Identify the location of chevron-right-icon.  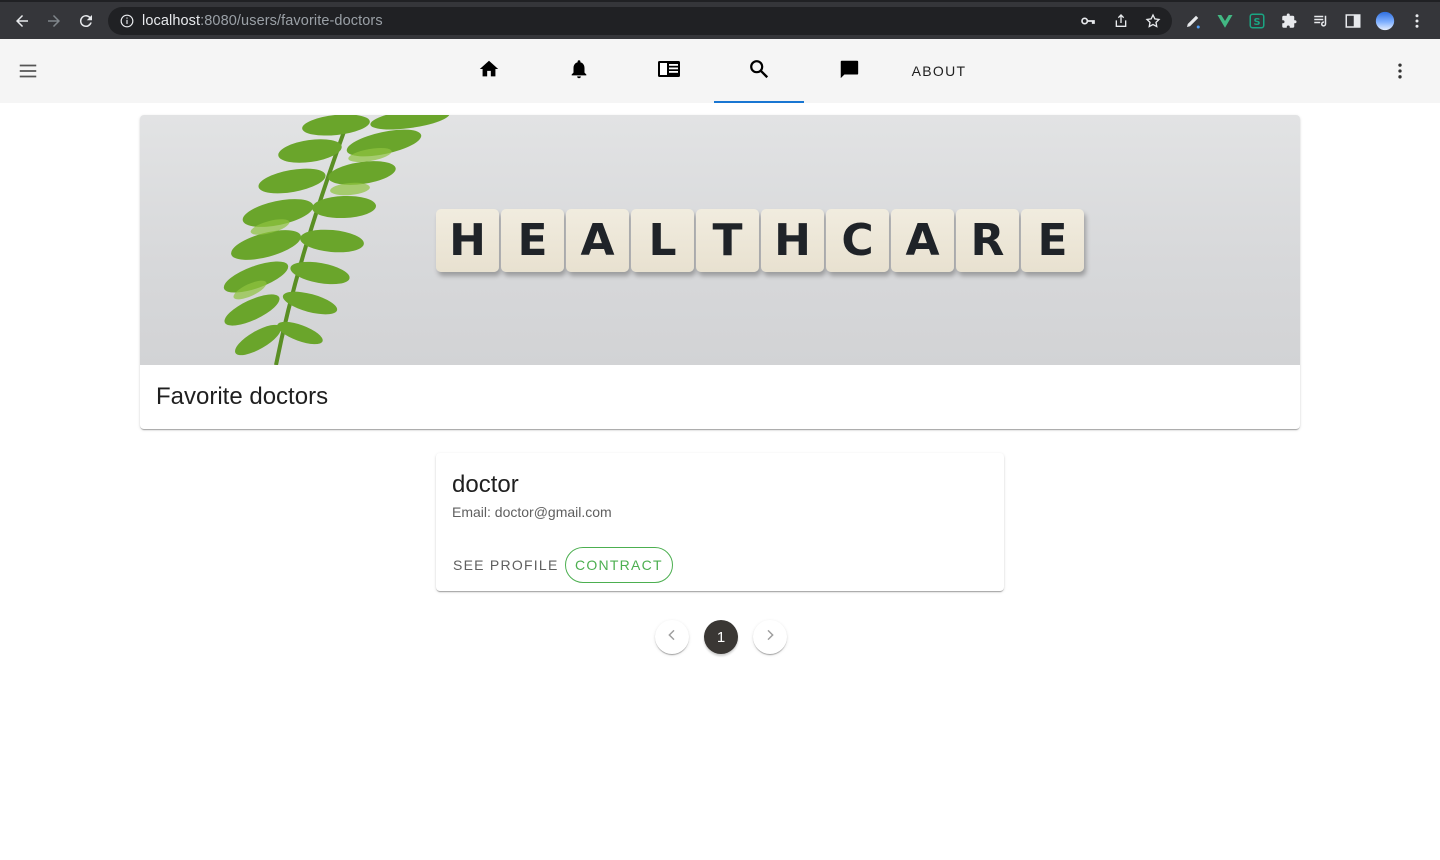
(770, 637).